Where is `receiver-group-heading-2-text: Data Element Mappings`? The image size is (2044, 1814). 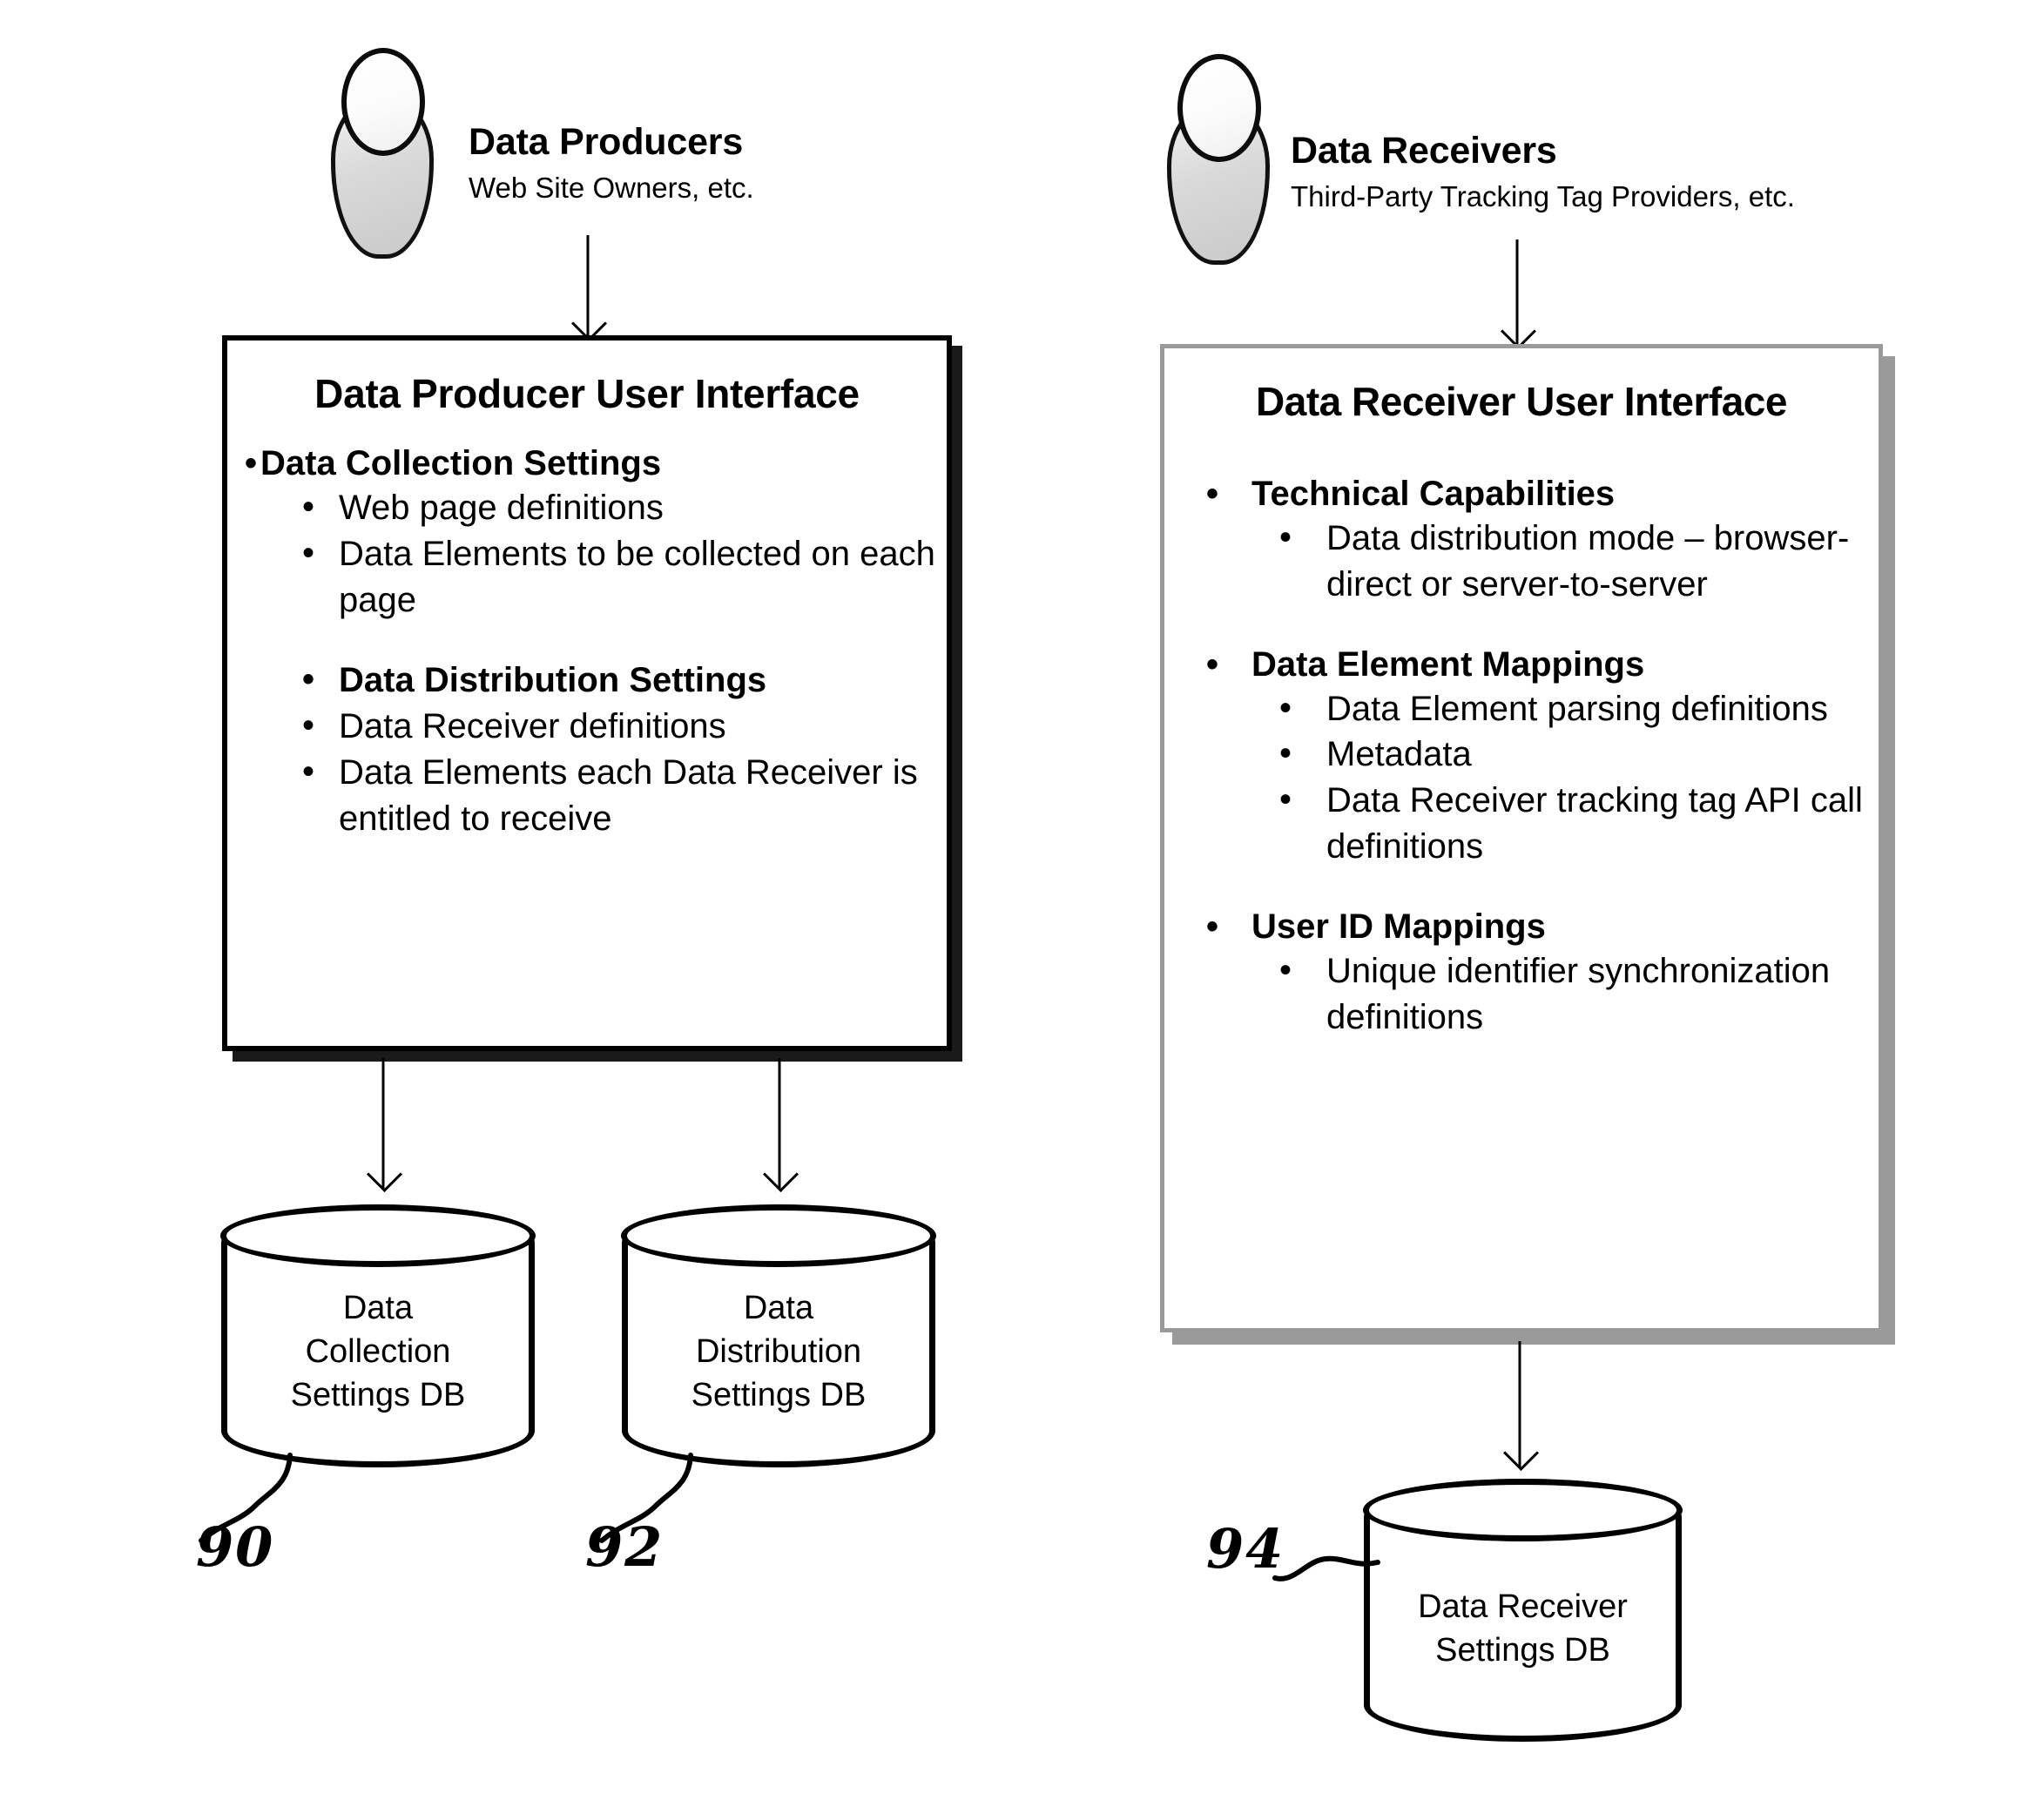 receiver-group-heading-2-text: Data Element Mappings is located at coordinates (1448, 664).